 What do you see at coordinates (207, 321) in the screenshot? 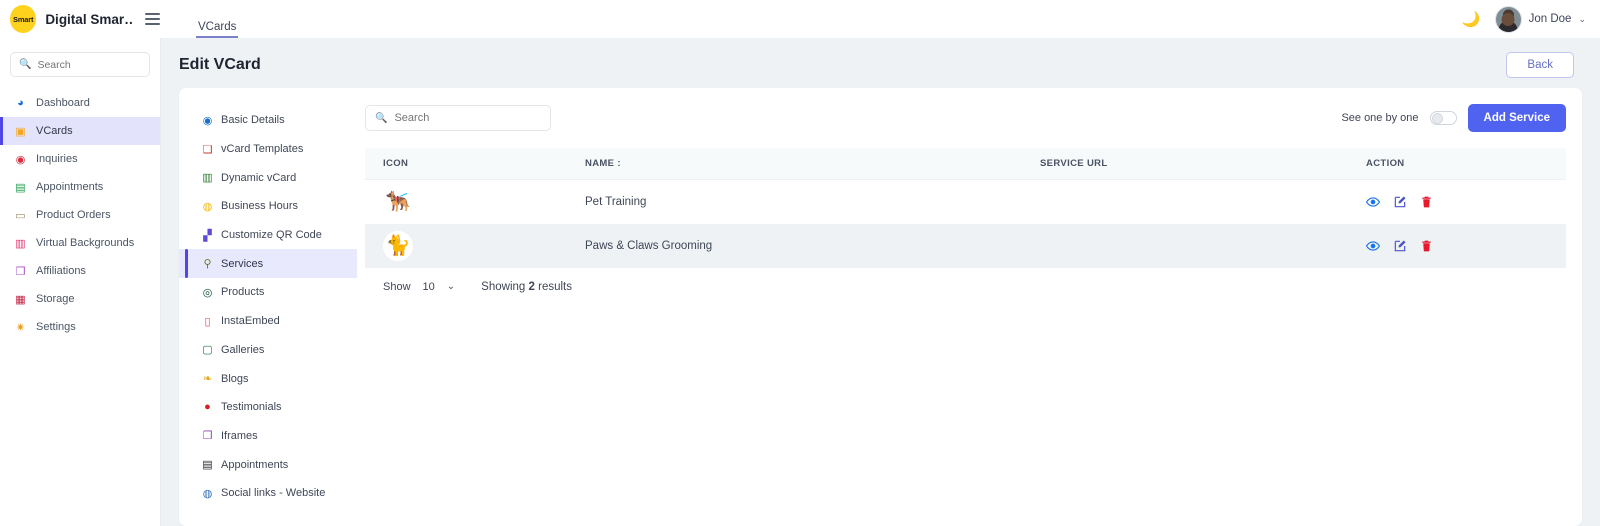
I see `instaembed-icon: ▯` at bounding box center [207, 321].